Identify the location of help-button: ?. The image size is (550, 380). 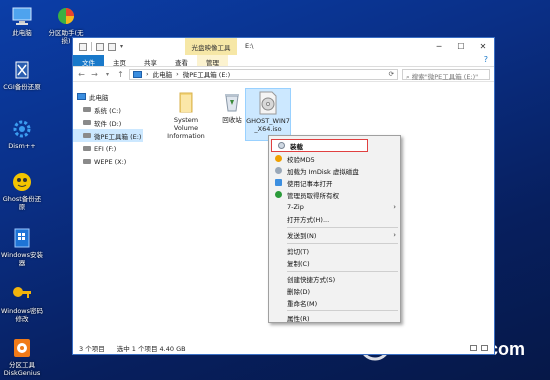
(486, 60).